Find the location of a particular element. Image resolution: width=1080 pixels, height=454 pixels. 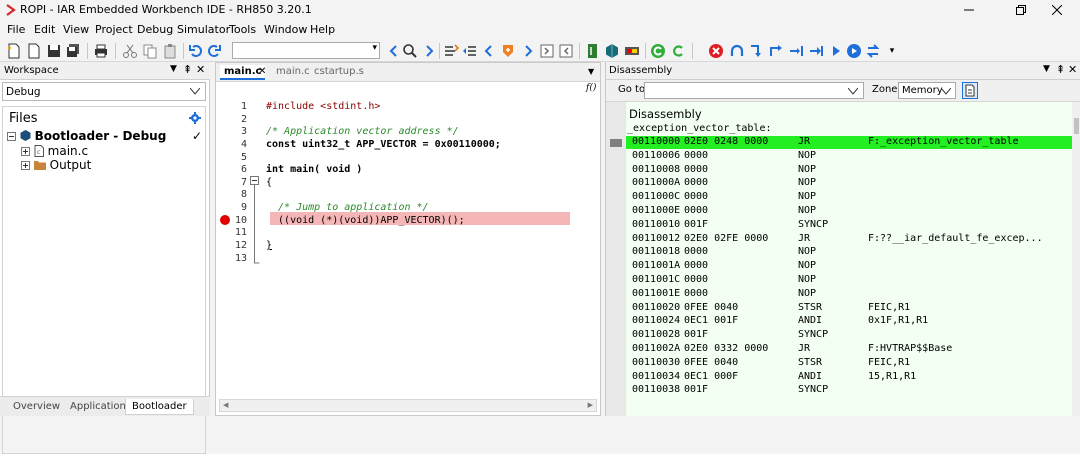

cut-icon is located at coordinates (130, 51).